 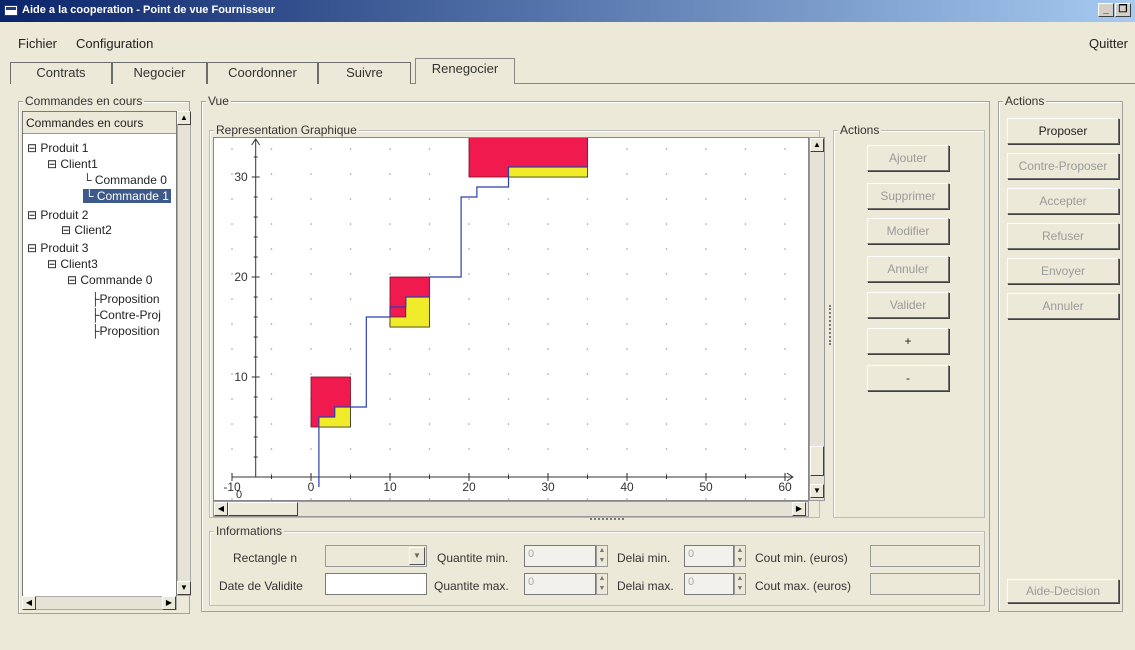 I want to click on quantite-max-field: 0, so click(x=560, y=584).